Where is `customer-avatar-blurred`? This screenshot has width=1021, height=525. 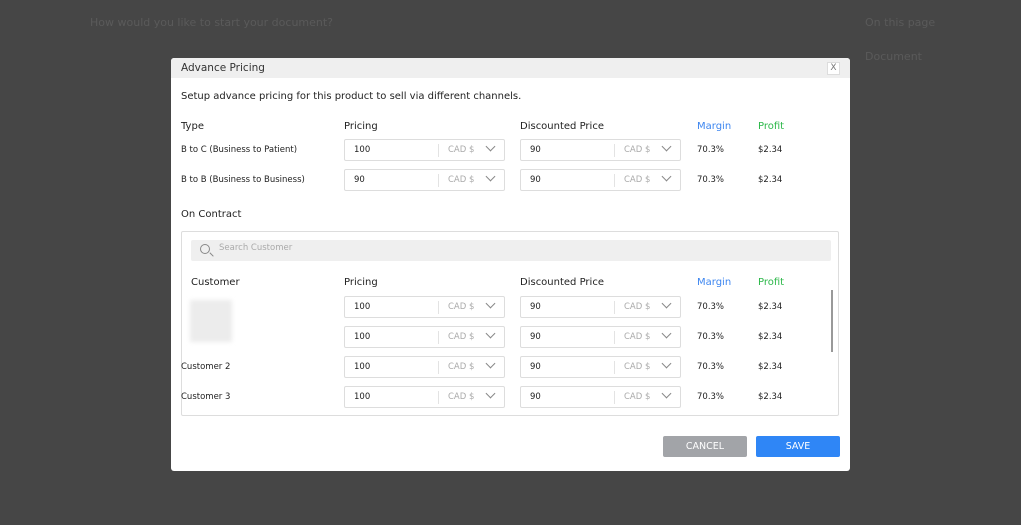
customer-avatar-blurred is located at coordinates (211, 321).